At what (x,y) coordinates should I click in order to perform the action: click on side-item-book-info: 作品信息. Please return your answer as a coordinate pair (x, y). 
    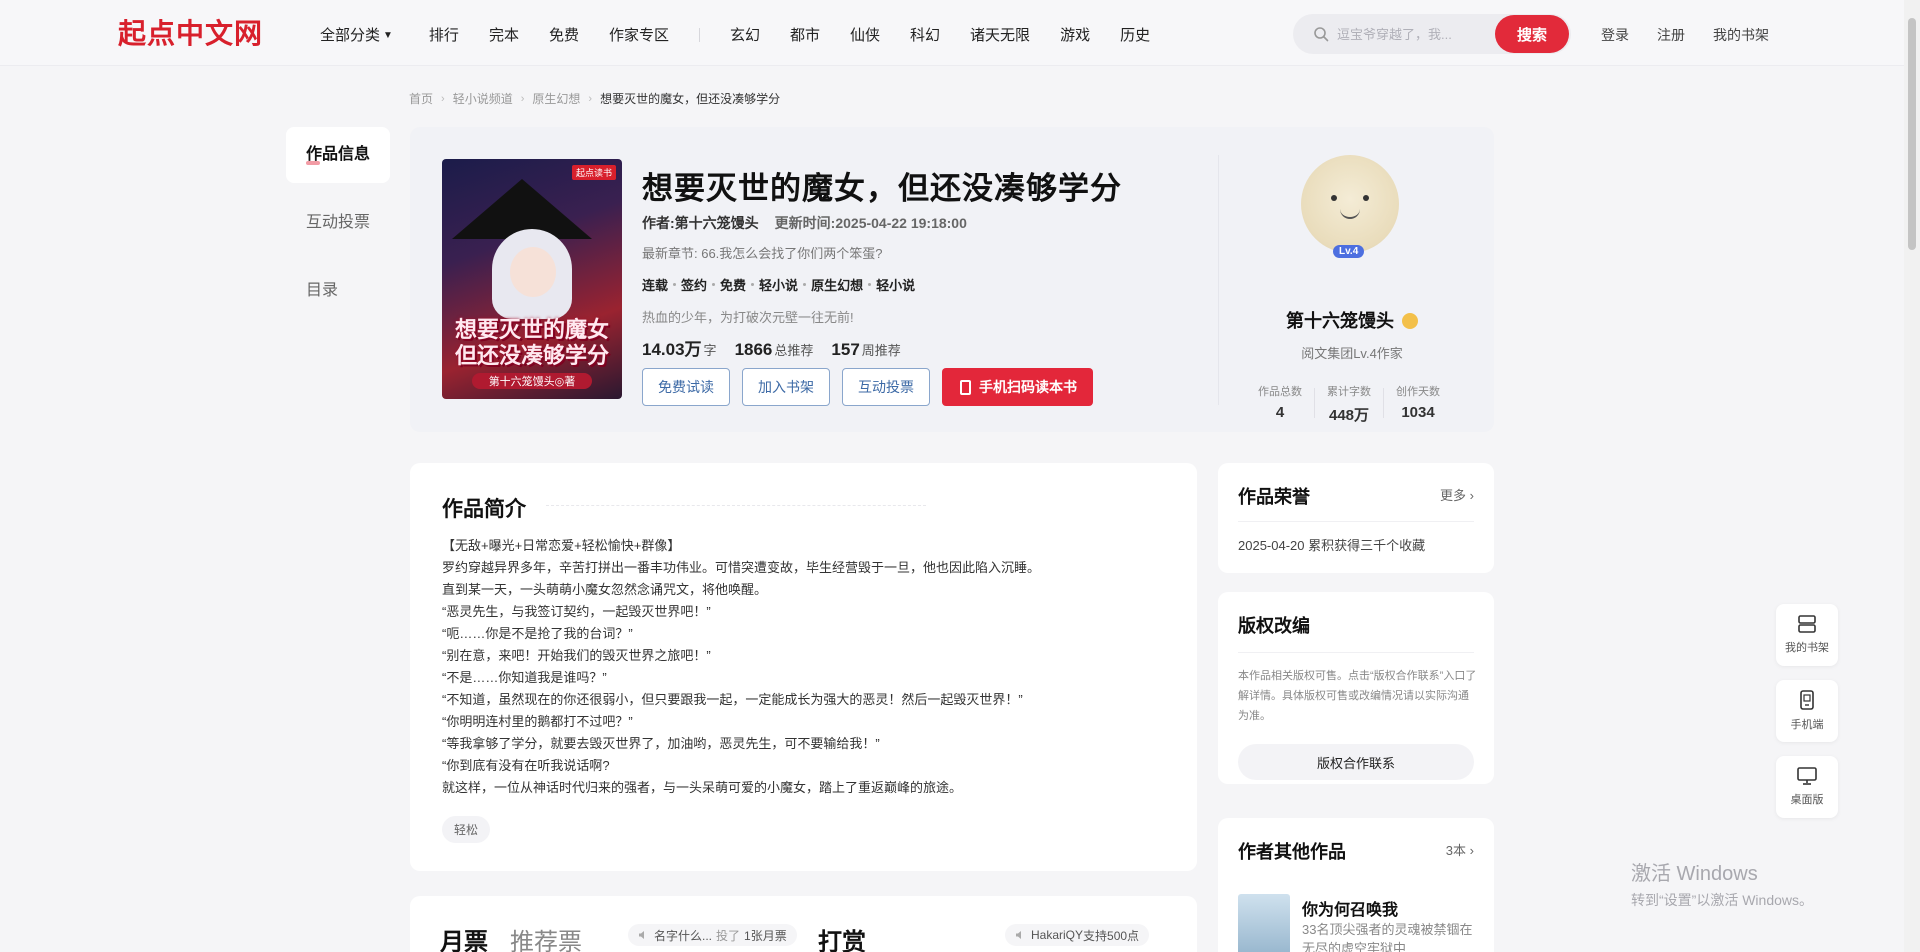
    Looking at the image, I should click on (338, 155).